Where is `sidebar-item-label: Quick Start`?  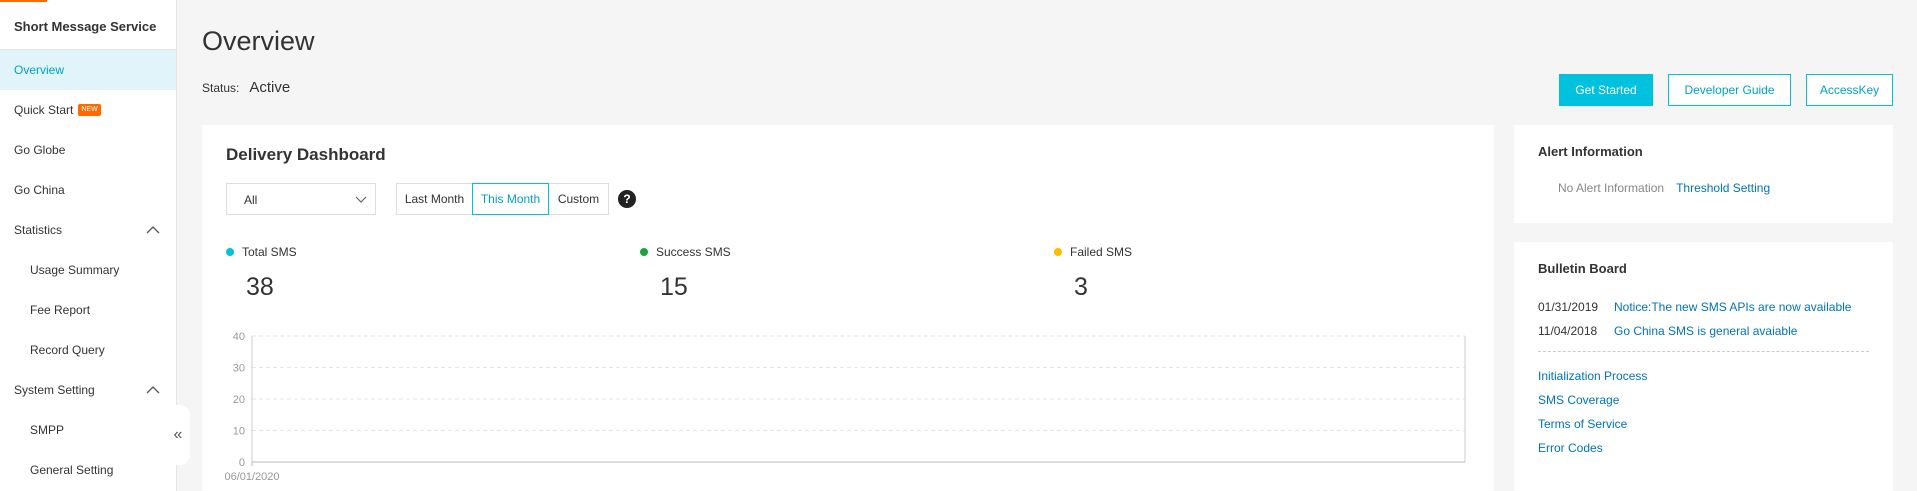 sidebar-item-label: Quick Start is located at coordinates (44, 110).